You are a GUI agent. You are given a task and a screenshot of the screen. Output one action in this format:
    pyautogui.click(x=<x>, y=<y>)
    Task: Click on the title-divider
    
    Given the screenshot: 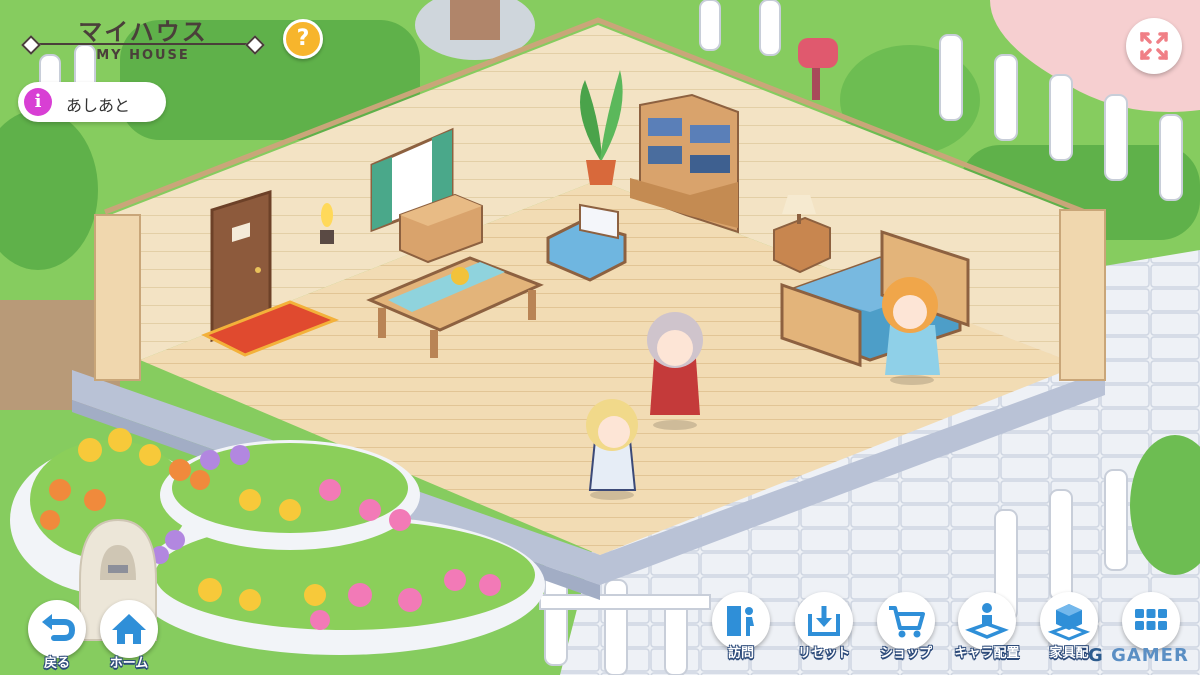 What is the action you would take?
    pyautogui.click(x=143, y=44)
    